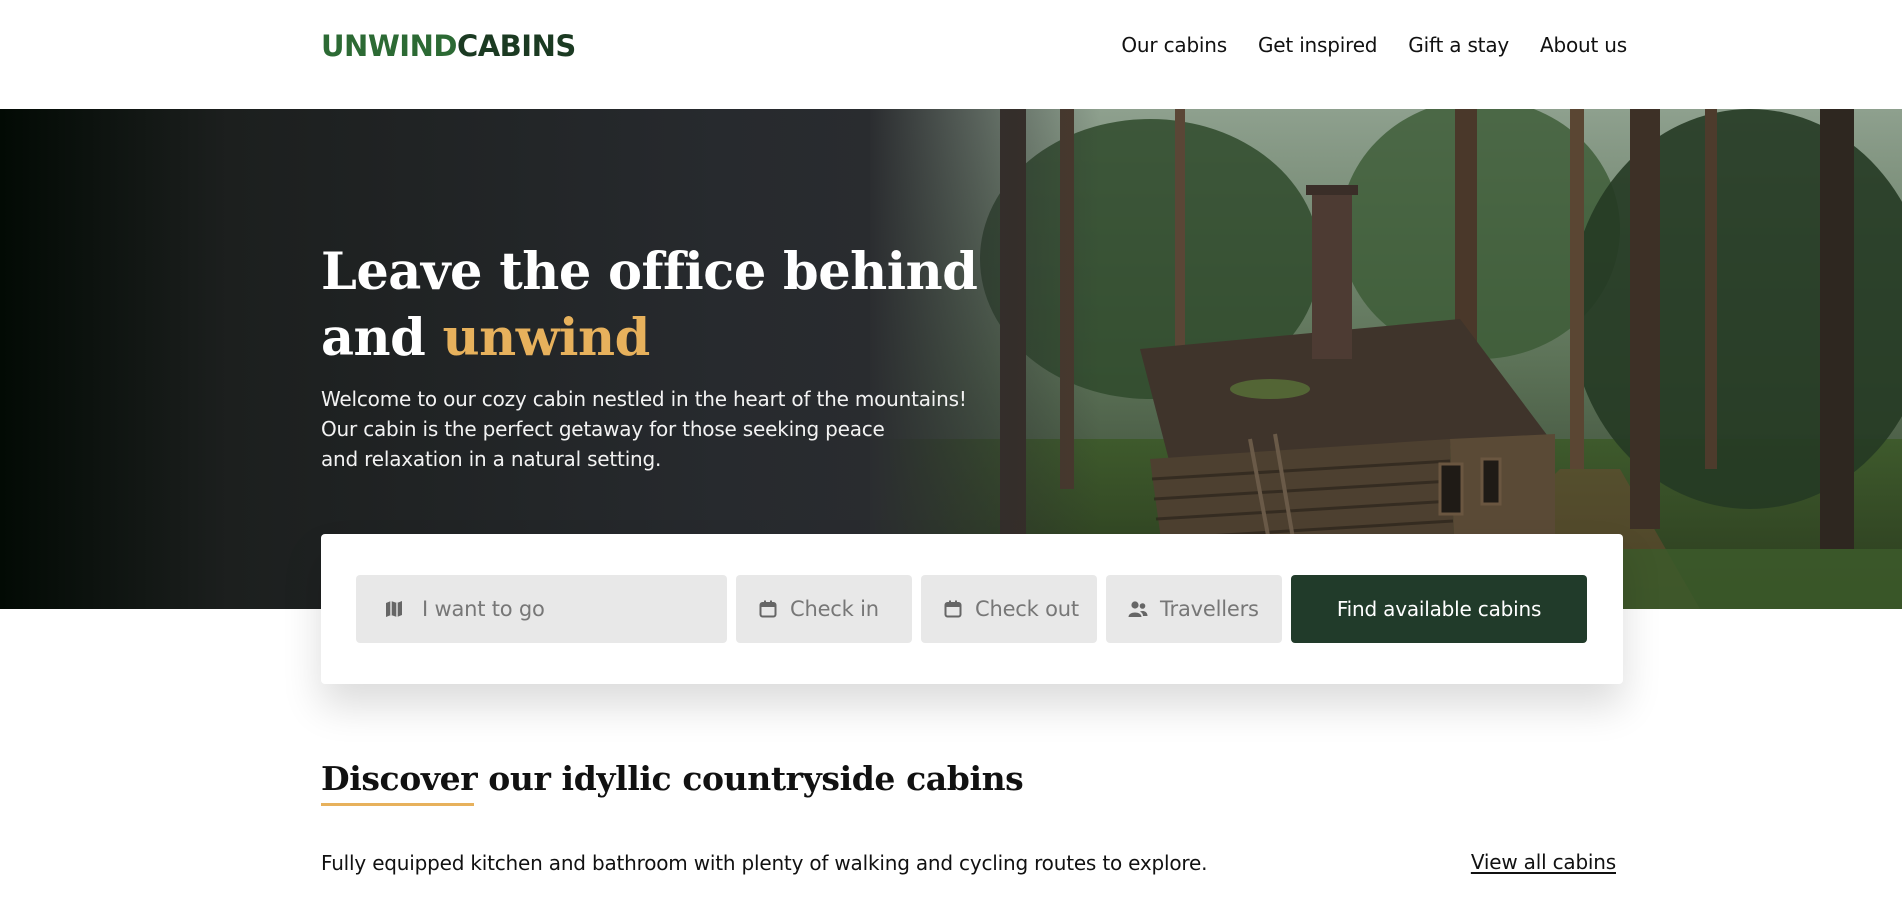 This screenshot has height=919, width=1902. Describe the element at coordinates (649, 272) in the screenshot. I see `hero-title-line1: Leave the office behind` at that location.